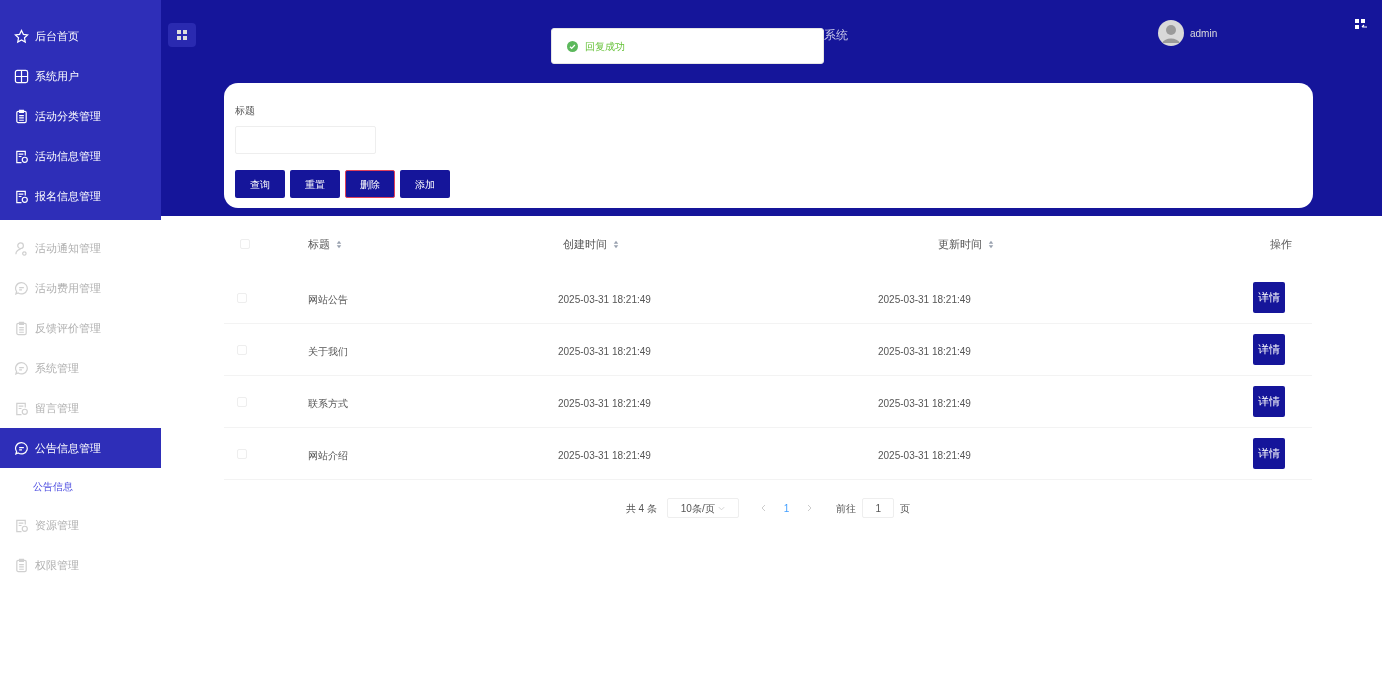 The height and width of the screenshot is (700, 1382). Describe the element at coordinates (905, 508) in the screenshot. I see `page-suffix: 页` at that location.